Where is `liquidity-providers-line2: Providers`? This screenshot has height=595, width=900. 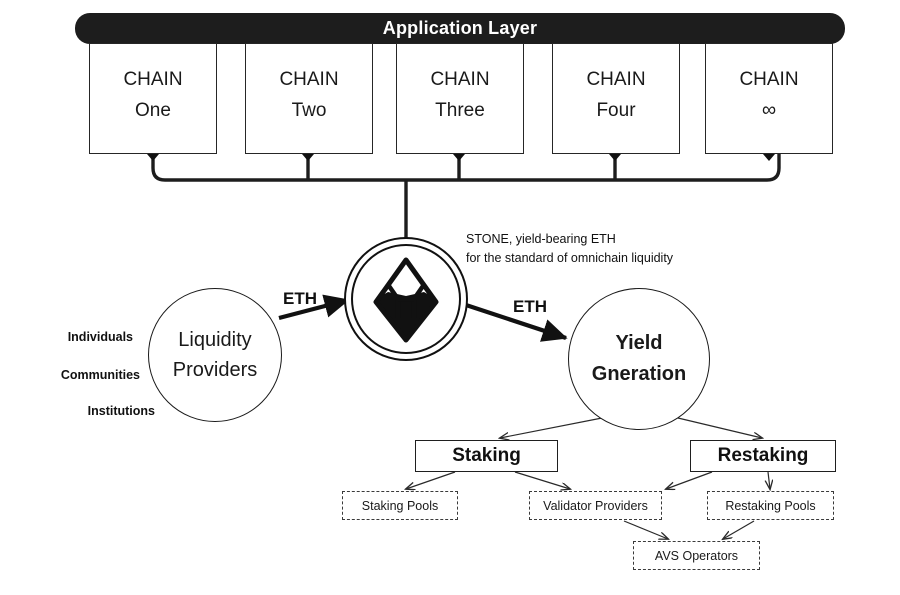
liquidity-providers-line2: Providers is located at coordinates (215, 370).